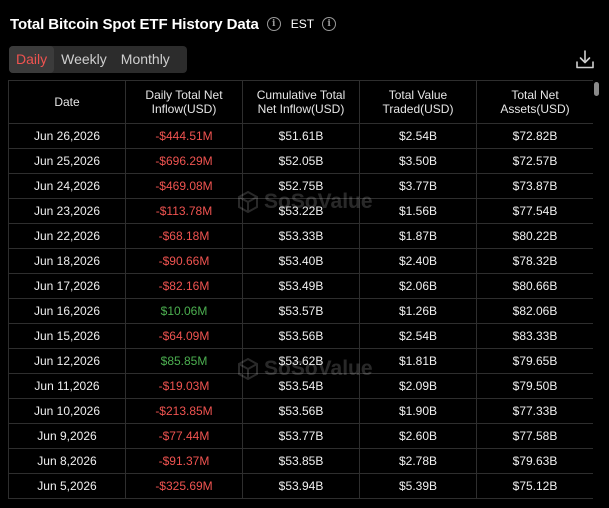 The width and height of the screenshot is (609, 508). Describe the element at coordinates (184, 461) in the screenshot. I see `cell-daily-net-inflow: -$91.37M` at that location.